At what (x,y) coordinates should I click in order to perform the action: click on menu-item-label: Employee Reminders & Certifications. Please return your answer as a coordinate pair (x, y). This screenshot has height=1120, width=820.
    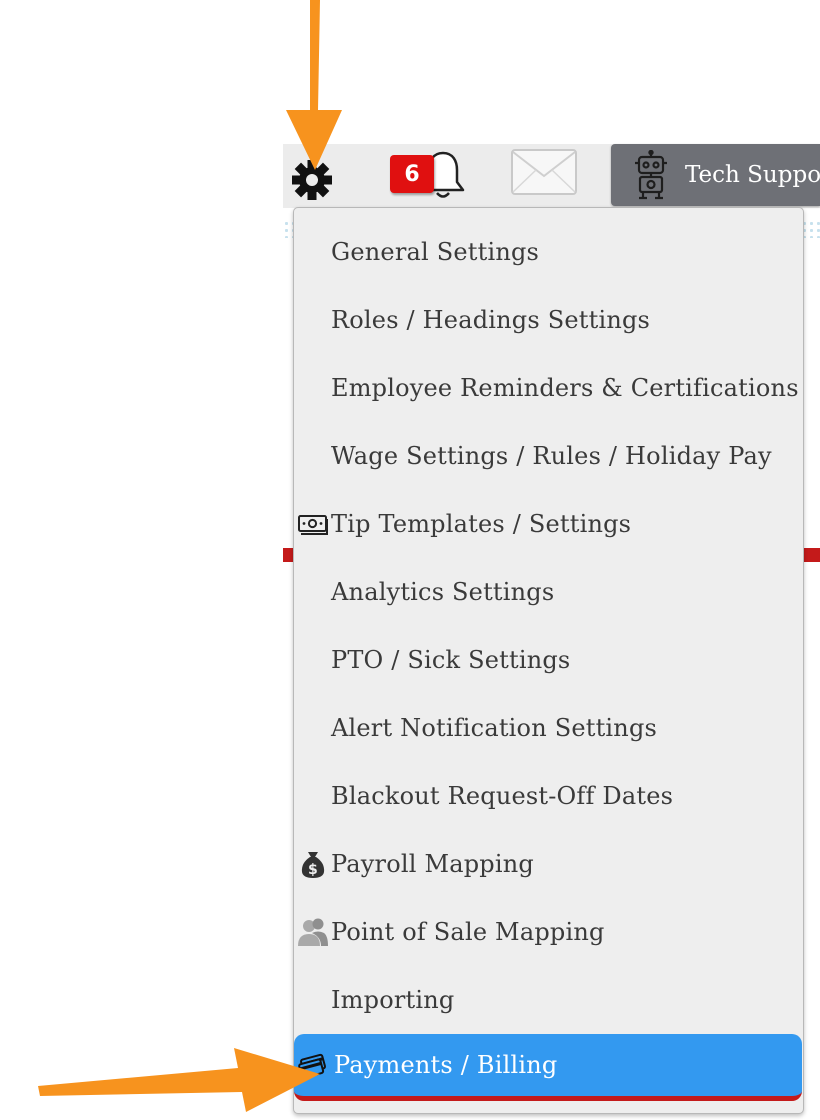
    Looking at the image, I should click on (565, 388).